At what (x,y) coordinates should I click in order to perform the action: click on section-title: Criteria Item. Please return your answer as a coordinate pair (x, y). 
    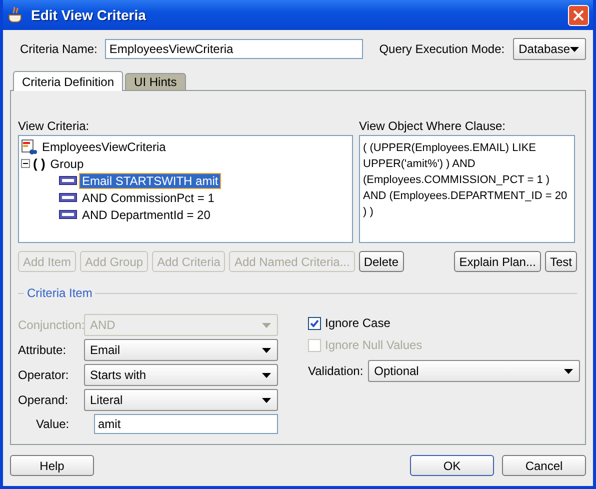
    Looking at the image, I should click on (59, 293).